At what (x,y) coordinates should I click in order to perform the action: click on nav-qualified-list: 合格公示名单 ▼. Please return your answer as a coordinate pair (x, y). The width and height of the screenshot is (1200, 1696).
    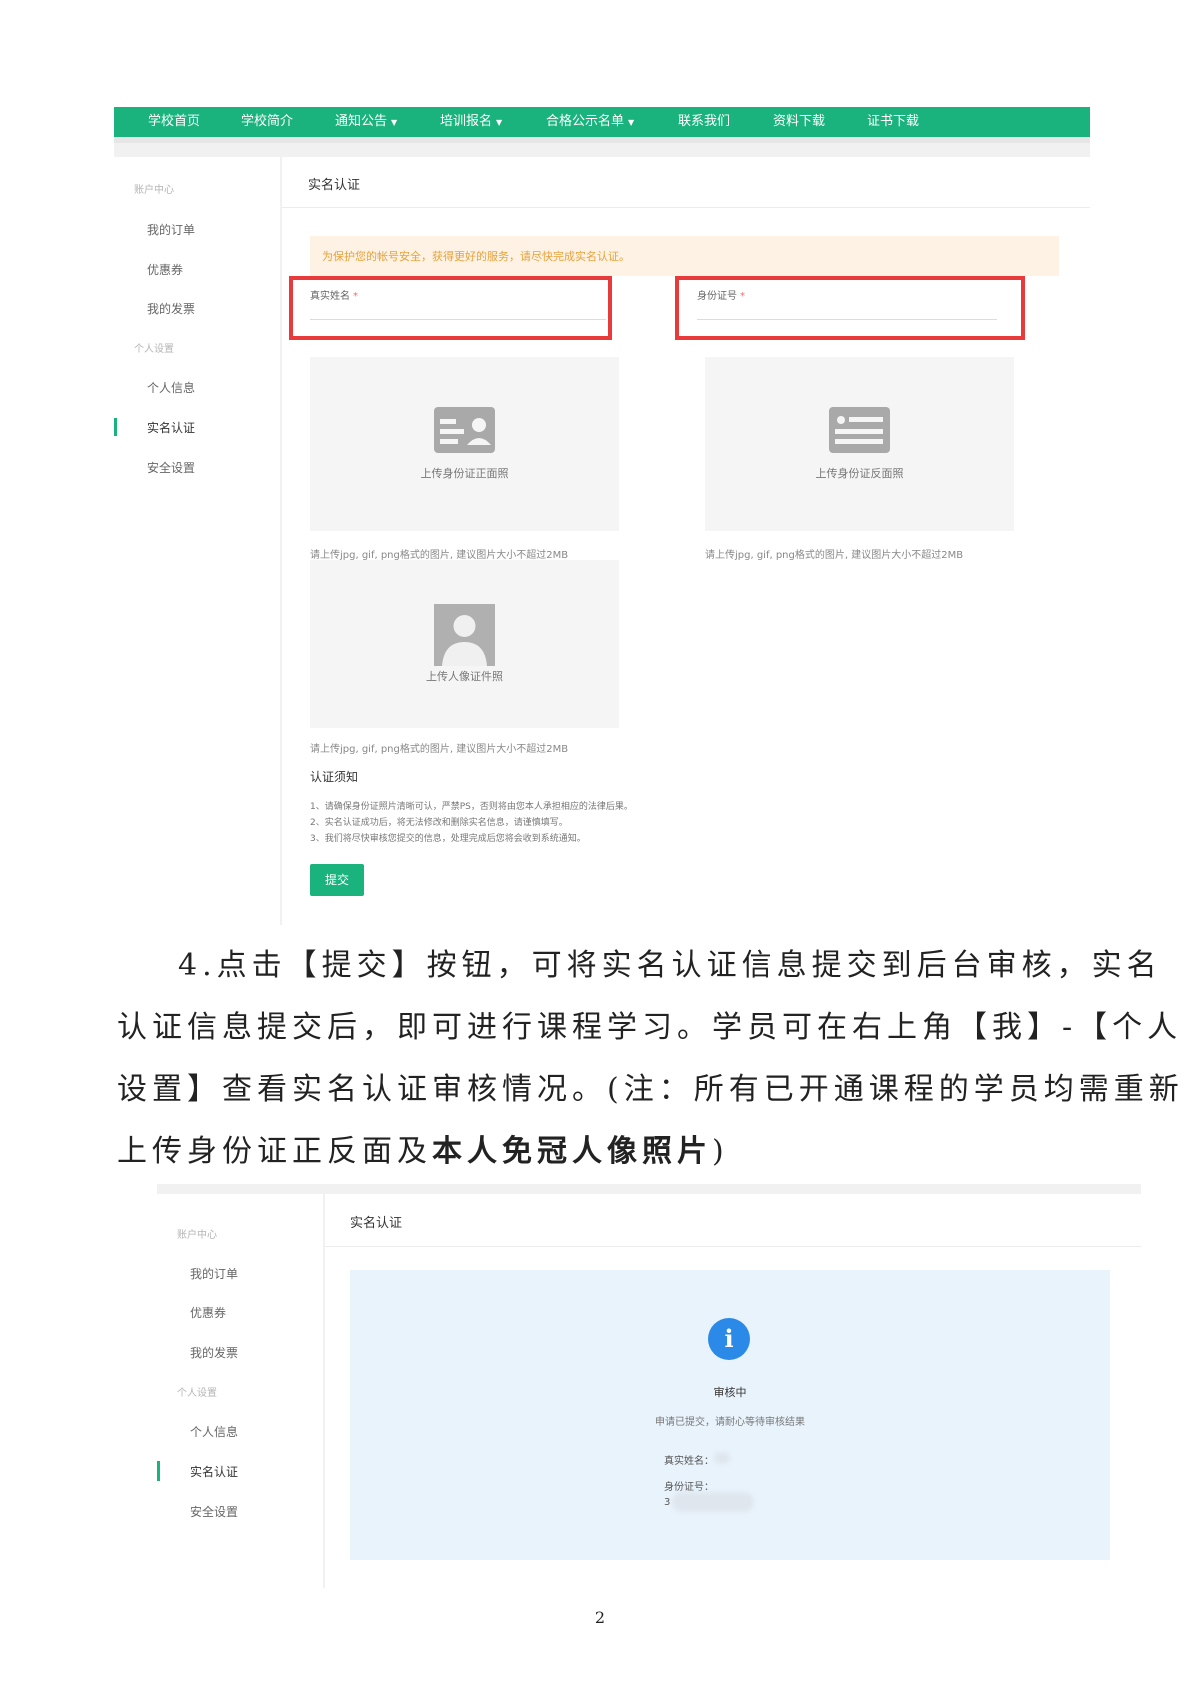
    Looking at the image, I should click on (590, 122).